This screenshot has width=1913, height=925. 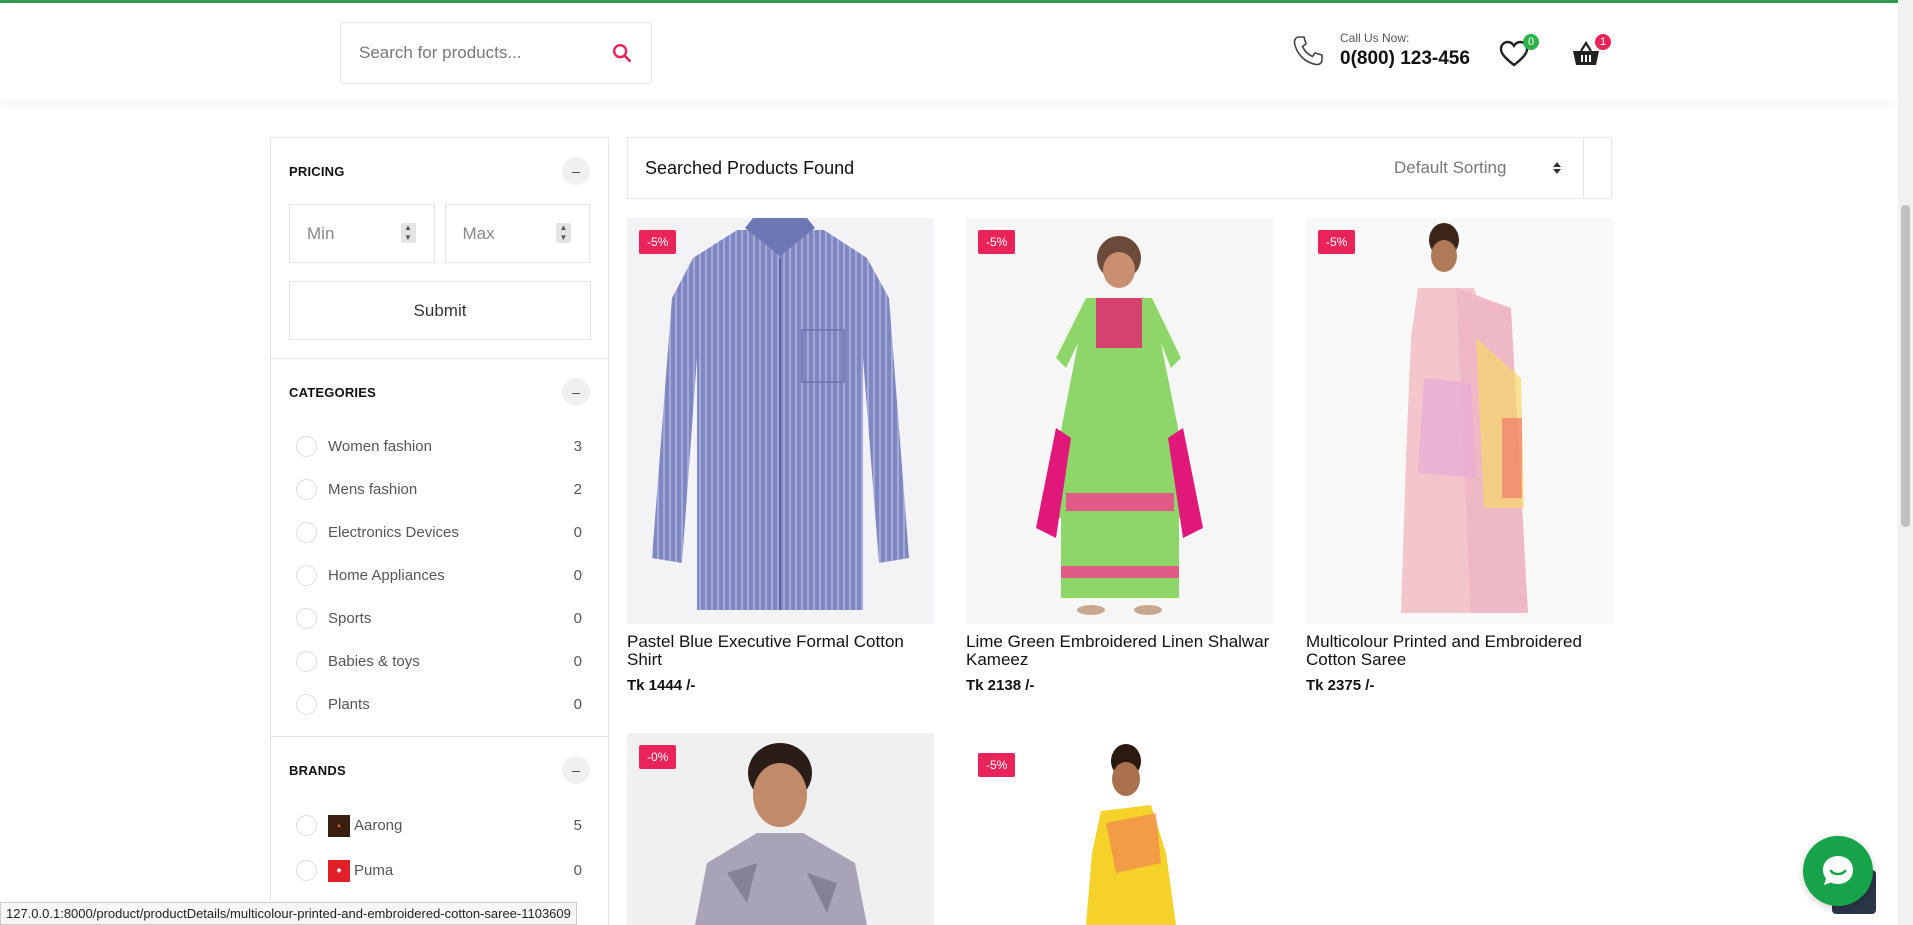 I want to click on phone-icon, so click(x=1308, y=50).